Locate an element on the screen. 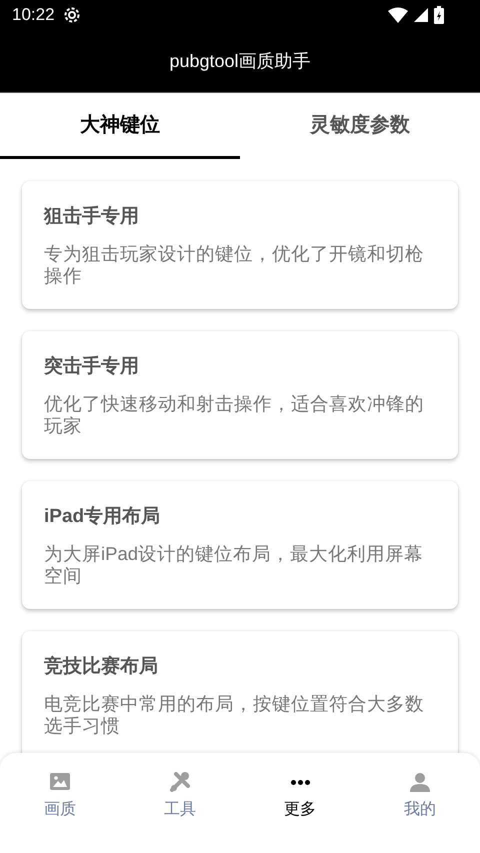 The height and width of the screenshot is (853, 480). card-description: 专为狙击玩家设计的键位，优化了开镜和切枪操作 is located at coordinates (234, 265).